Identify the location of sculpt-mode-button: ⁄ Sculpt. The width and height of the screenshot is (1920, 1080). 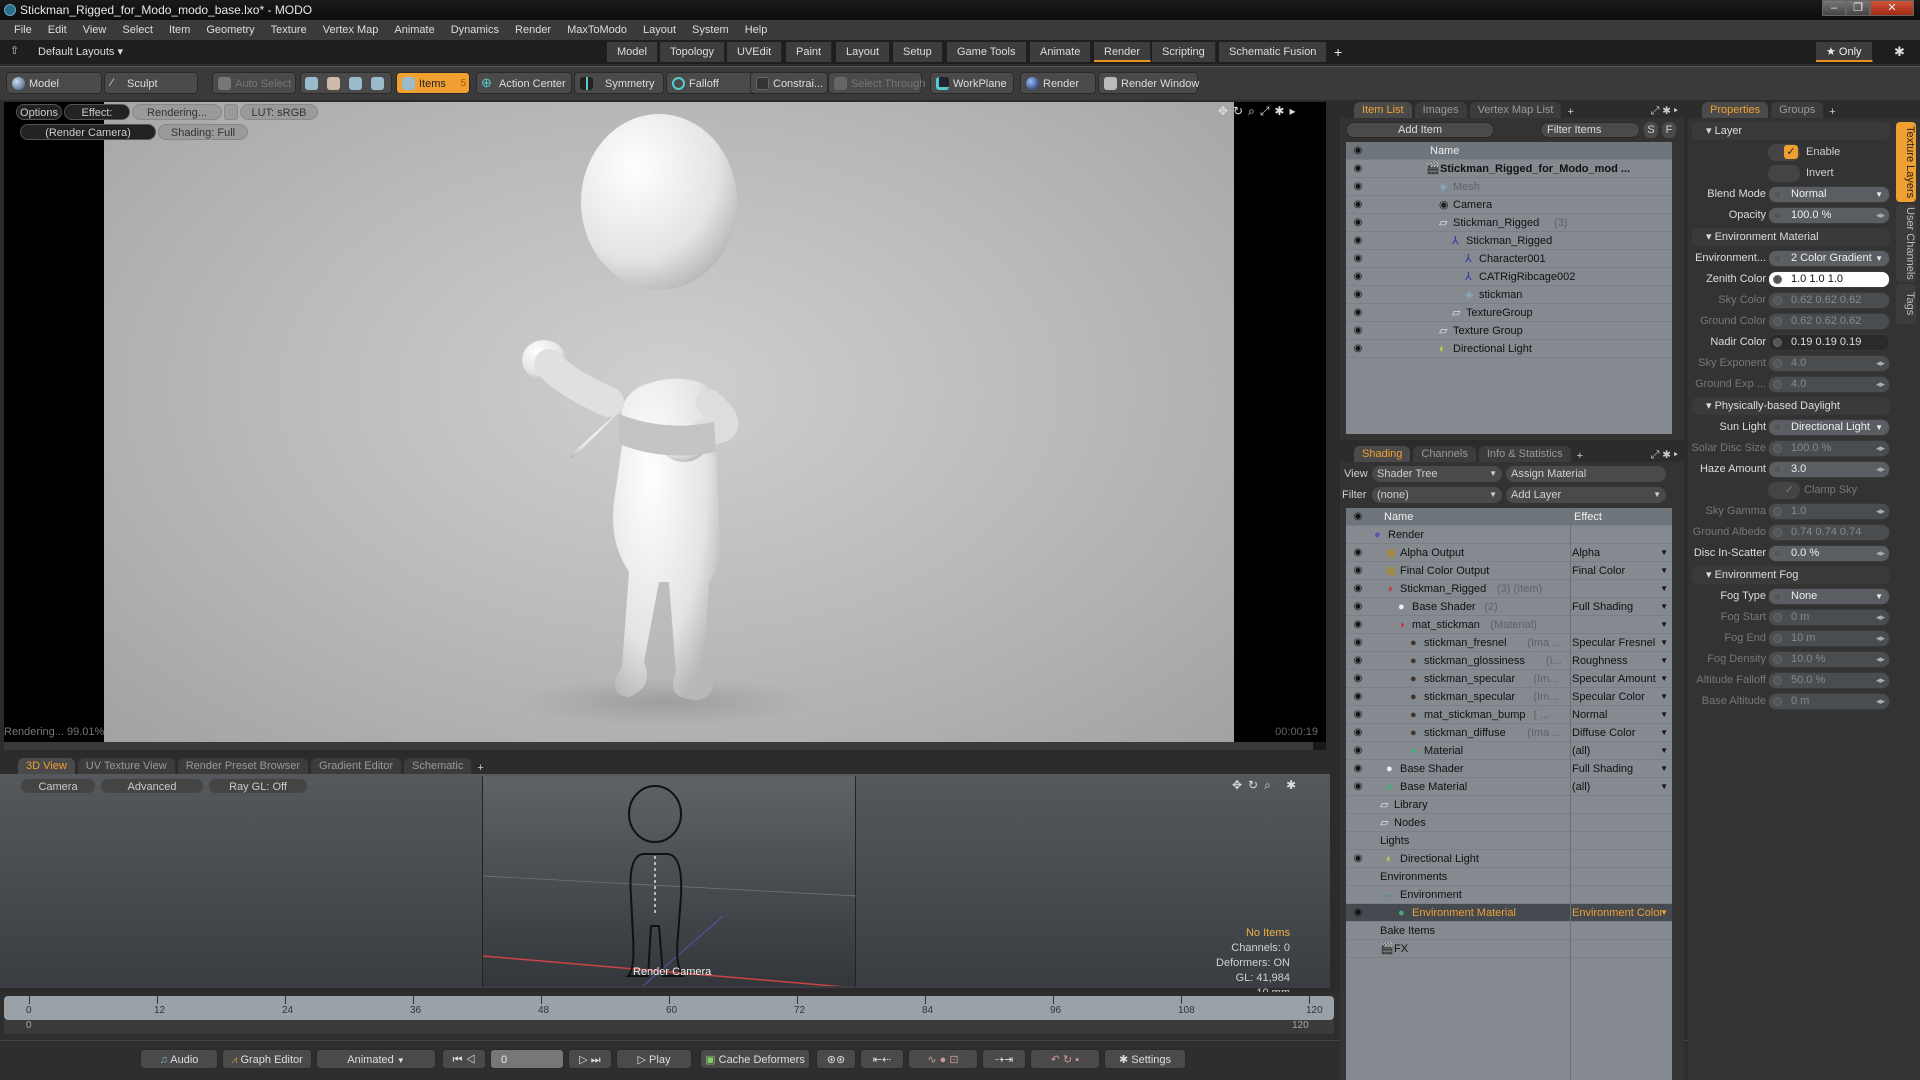
(151, 83).